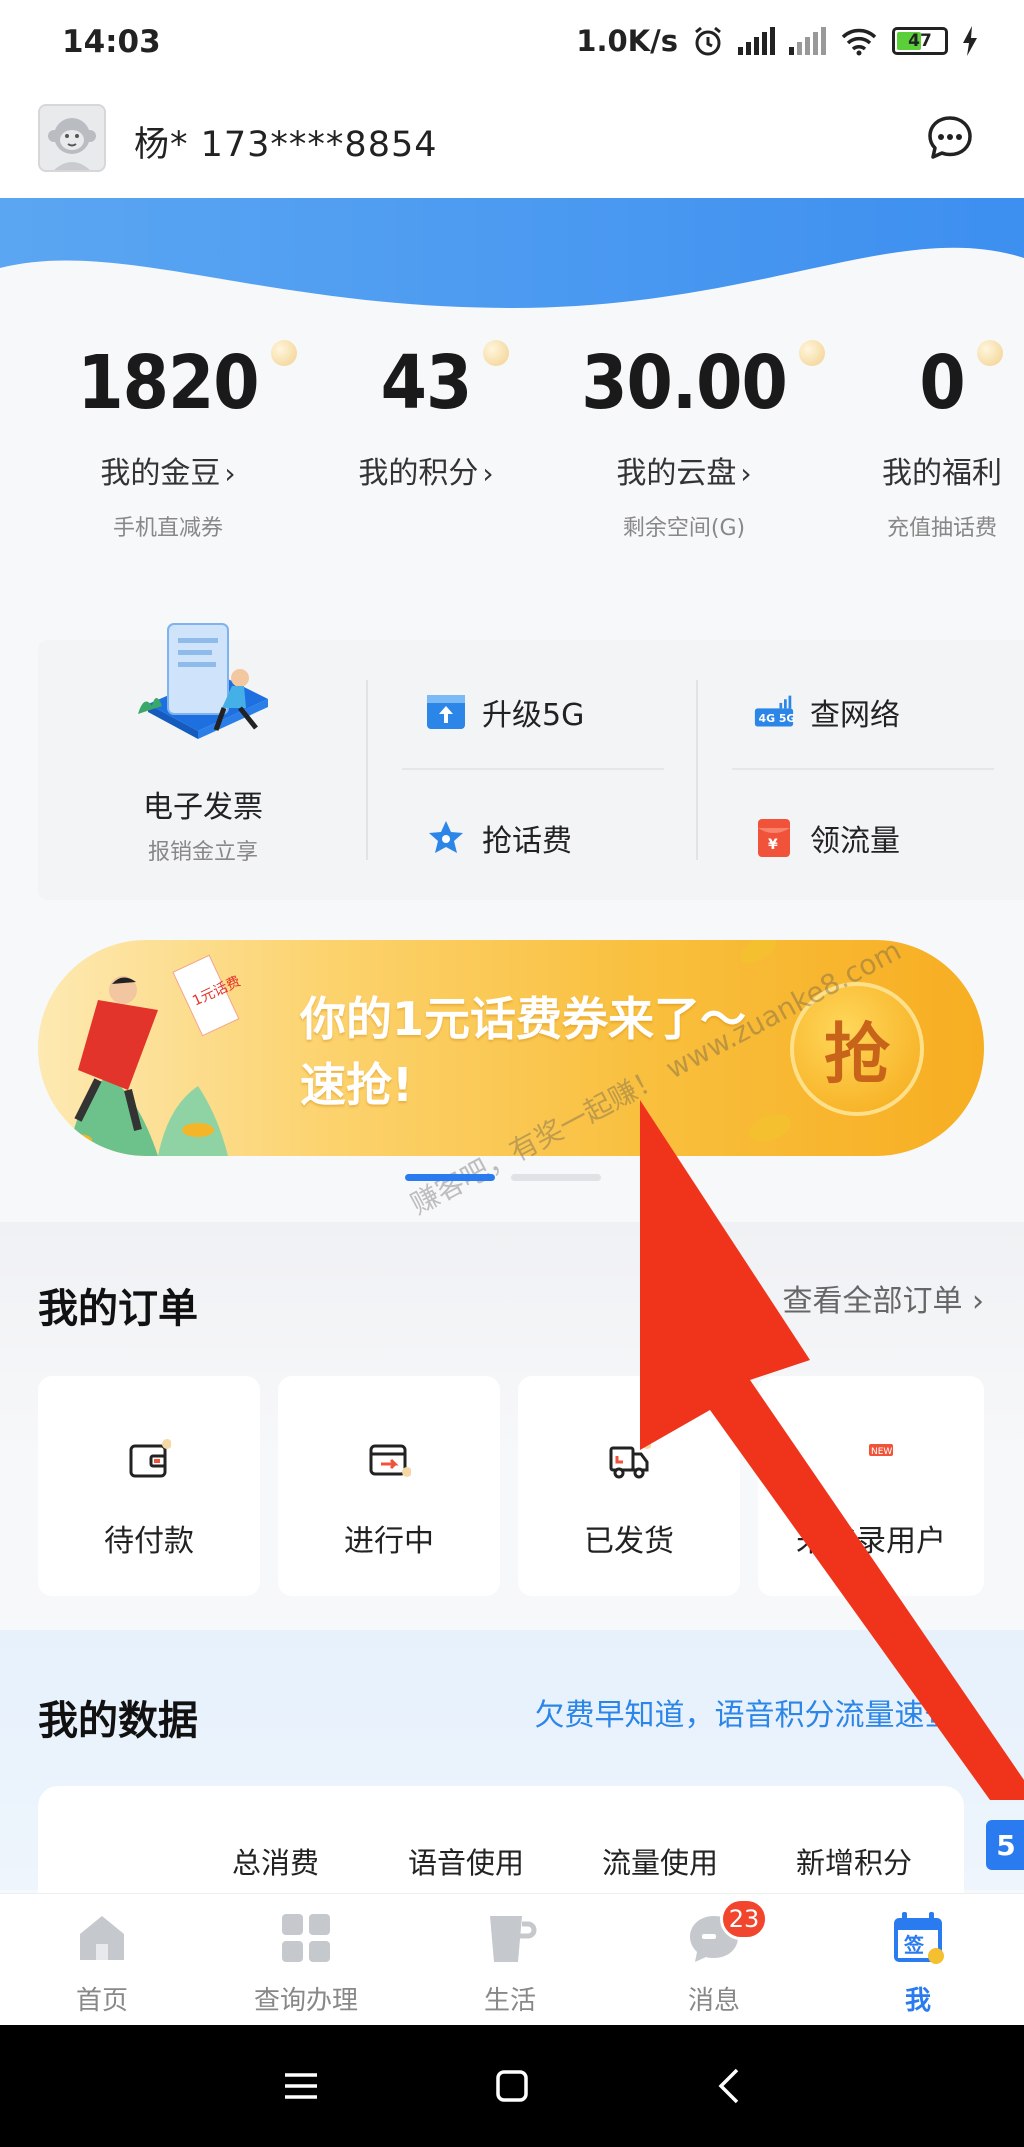 The width and height of the screenshot is (1024, 2147). I want to click on data-quick-check-link: 欠费早知道，语音积分流量速查 ›, so click(755, 1712).